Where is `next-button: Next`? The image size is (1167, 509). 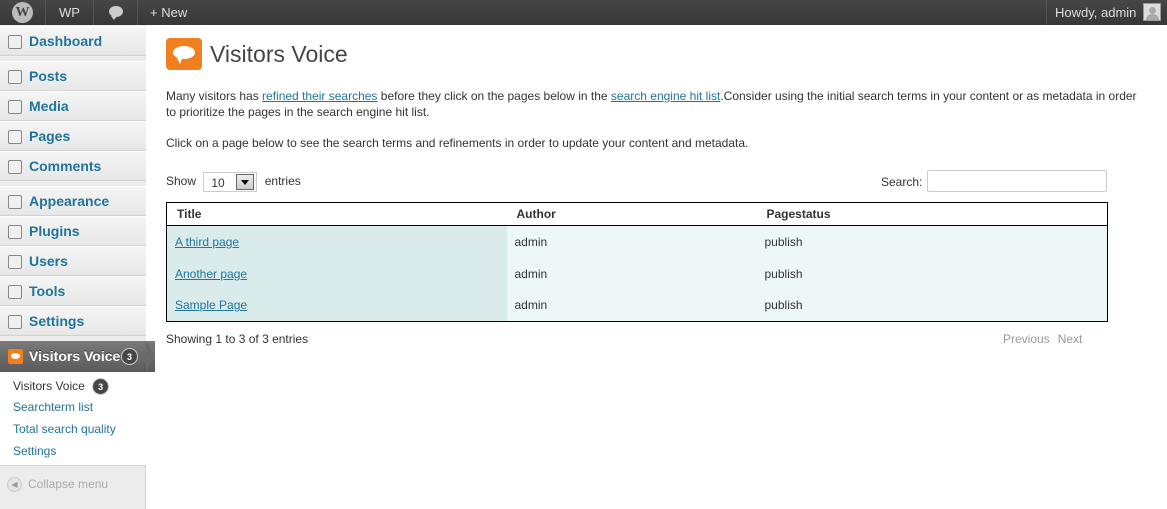 next-button: Next is located at coordinates (1070, 339).